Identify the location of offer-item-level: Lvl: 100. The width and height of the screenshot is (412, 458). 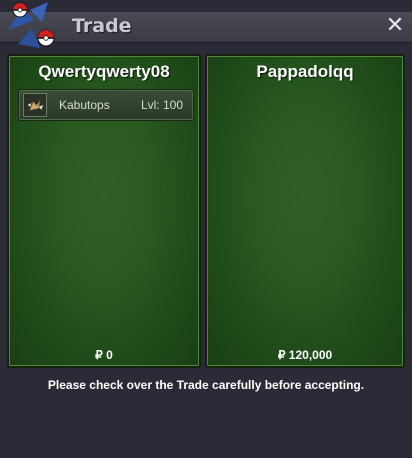
(161, 105).